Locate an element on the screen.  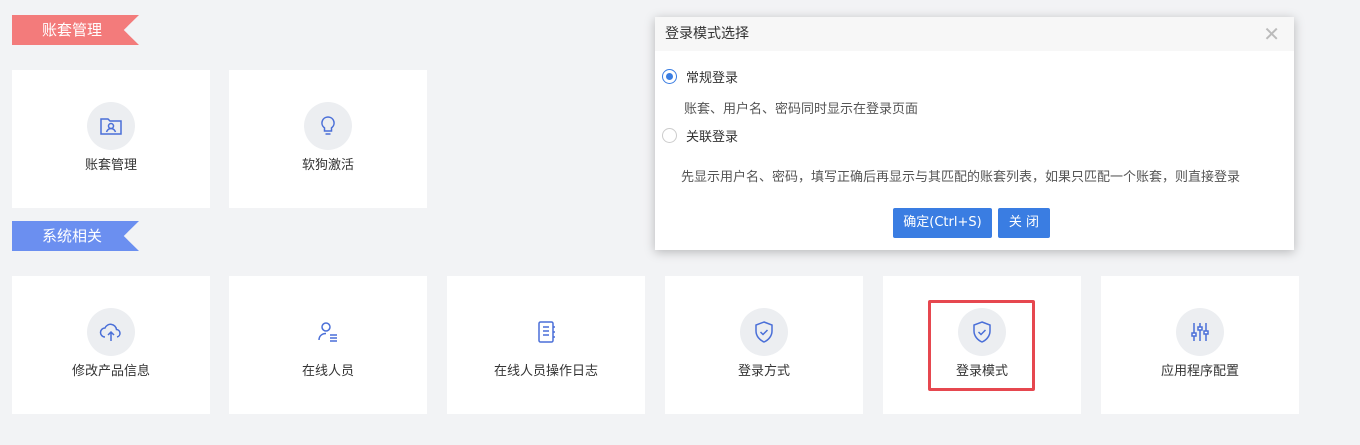
section-ribbon-system: 系统相关 is located at coordinates (75, 236).